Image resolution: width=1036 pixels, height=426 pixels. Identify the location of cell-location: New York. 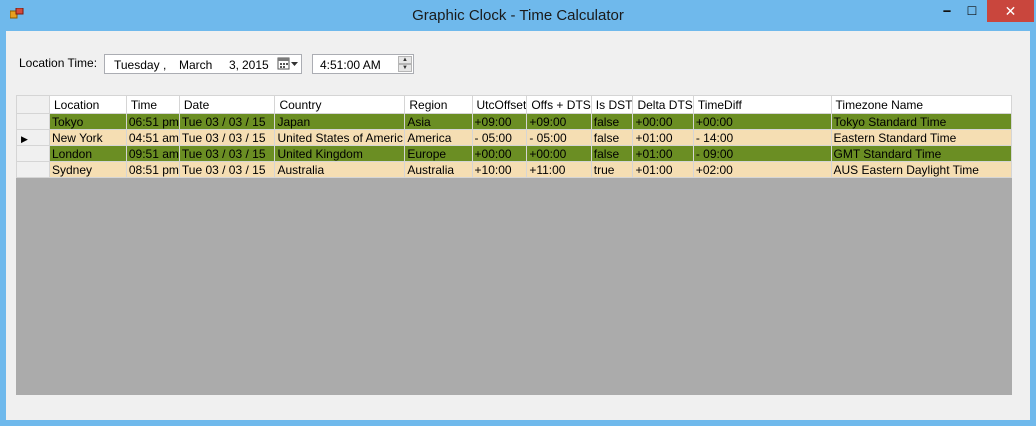
(87, 137).